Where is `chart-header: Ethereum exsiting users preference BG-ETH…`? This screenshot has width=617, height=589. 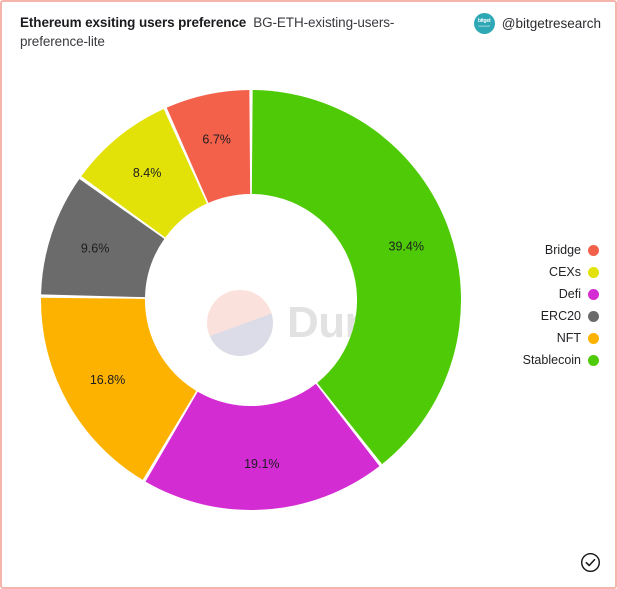 chart-header: Ethereum exsiting users preference BG-ETH… is located at coordinates (308, 32).